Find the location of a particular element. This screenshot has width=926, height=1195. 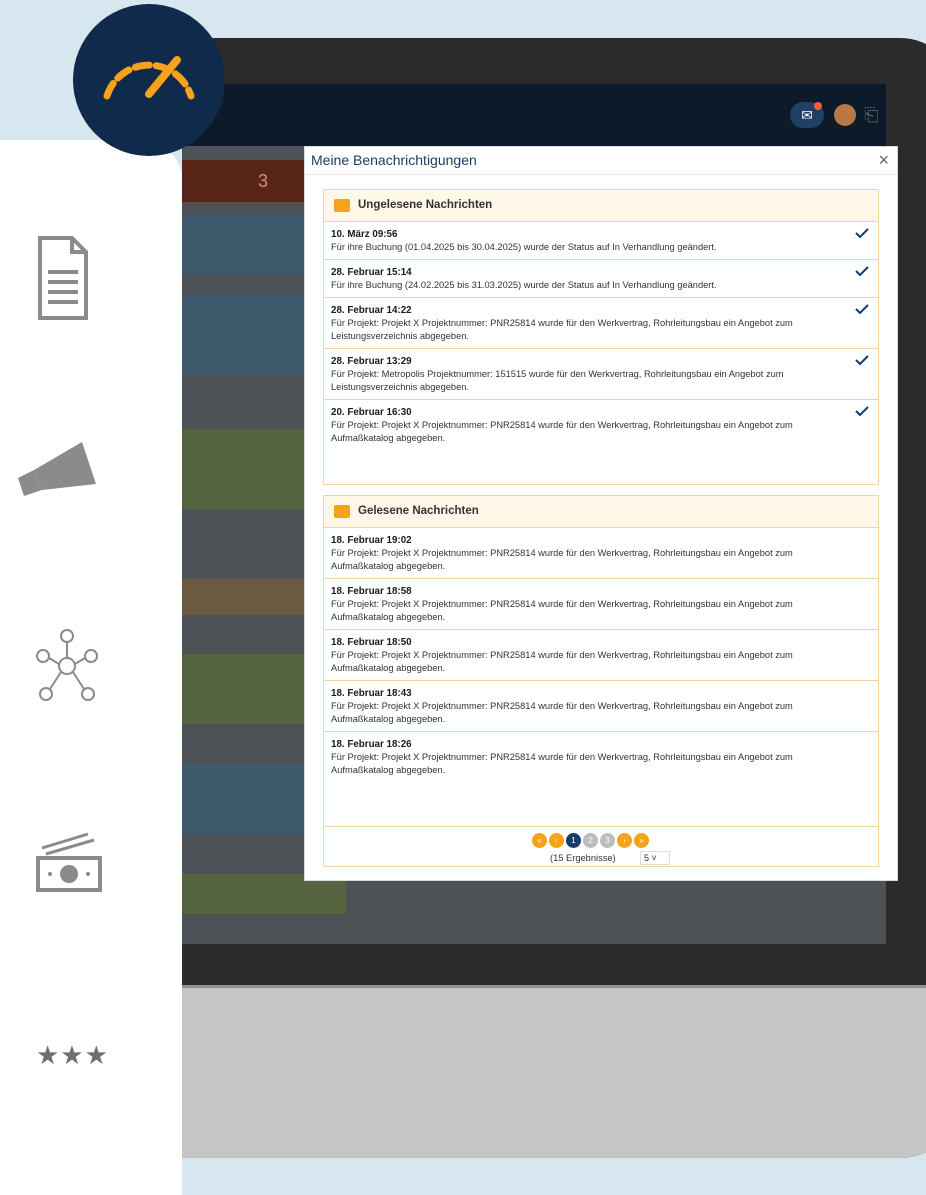

result-count: (15 Ergebnisse) is located at coordinates (583, 858).